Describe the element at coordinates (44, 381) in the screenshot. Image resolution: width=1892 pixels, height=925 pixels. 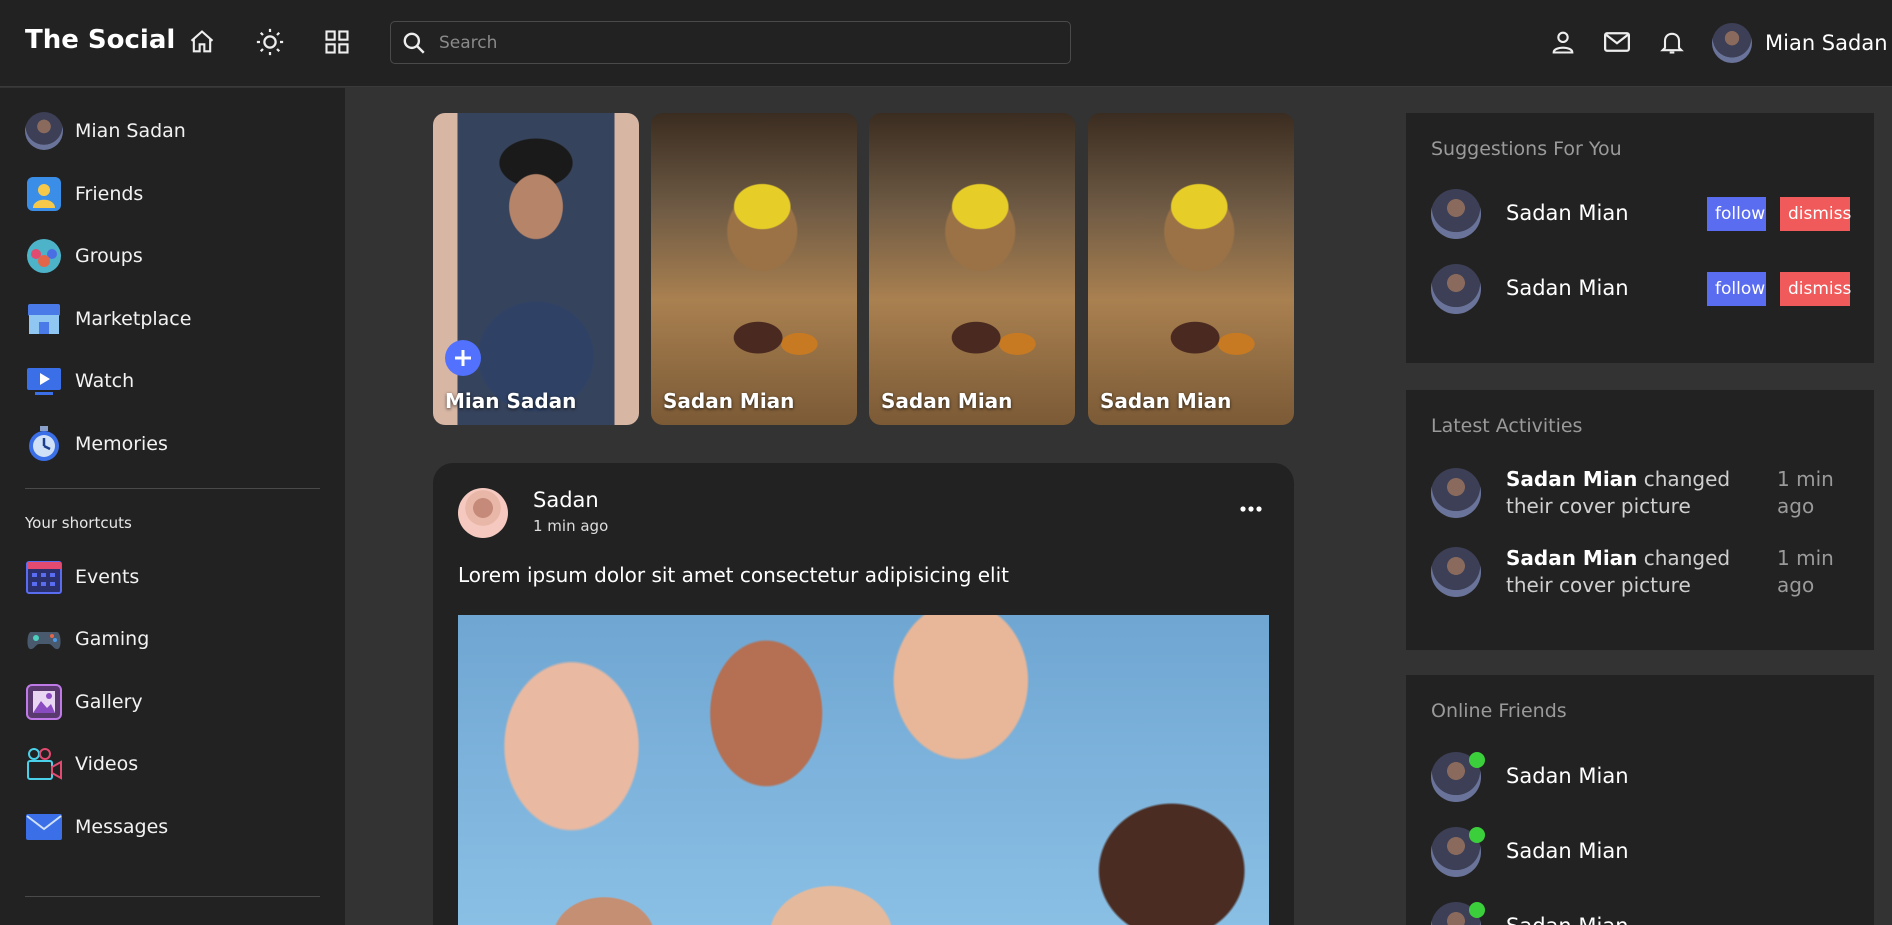
I see `watch-icon` at that location.